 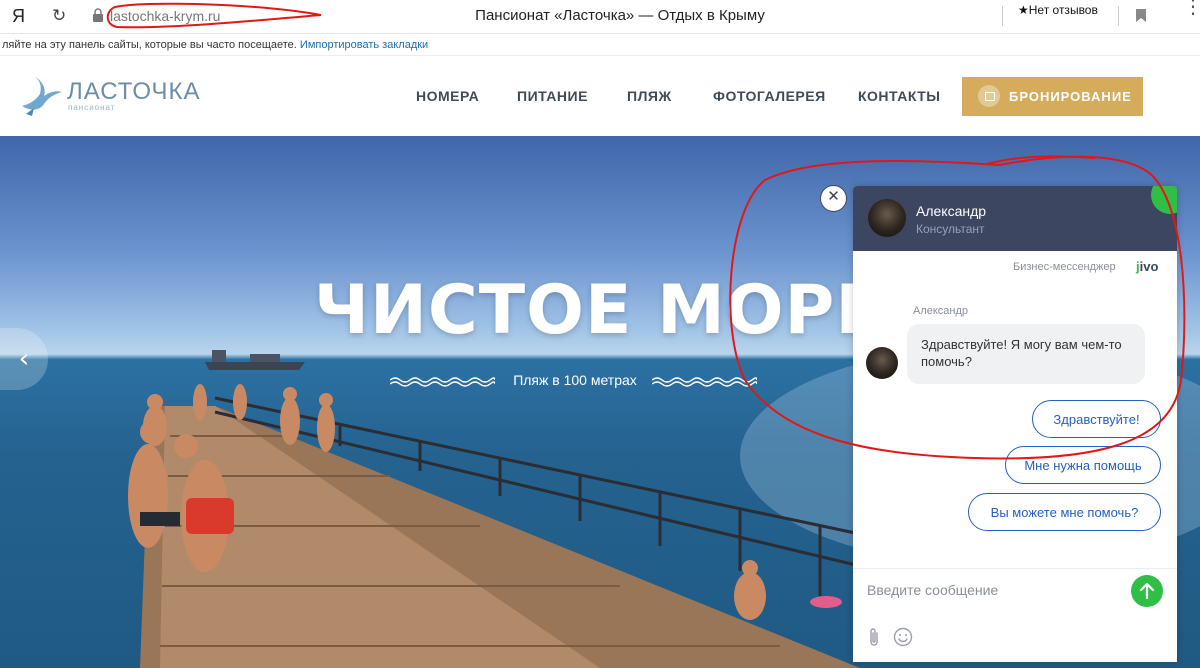 What do you see at coordinates (92, 107) in the screenshot?
I see `logo-subtitle: пансионат` at bounding box center [92, 107].